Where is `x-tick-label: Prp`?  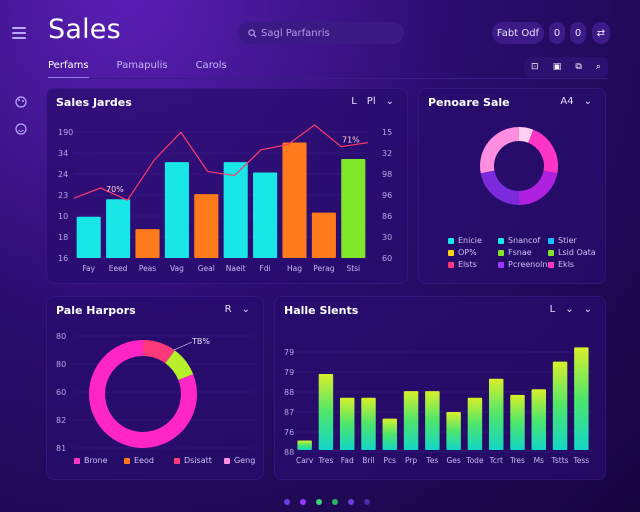 x-tick-label: Prp is located at coordinates (411, 460).